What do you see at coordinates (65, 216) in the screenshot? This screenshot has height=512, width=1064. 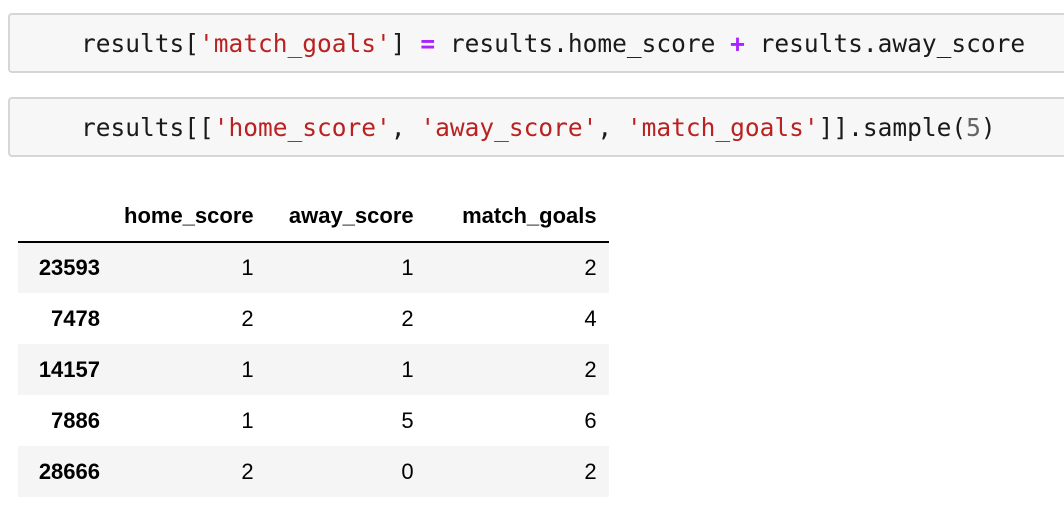 I see `index-header` at bounding box center [65, 216].